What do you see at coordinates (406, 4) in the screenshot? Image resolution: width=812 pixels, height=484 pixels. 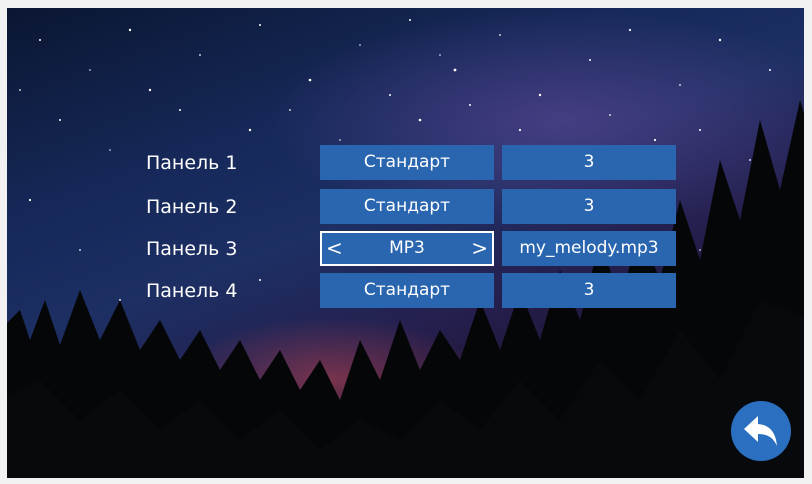 I see `frame-border-top` at bounding box center [406, 4].